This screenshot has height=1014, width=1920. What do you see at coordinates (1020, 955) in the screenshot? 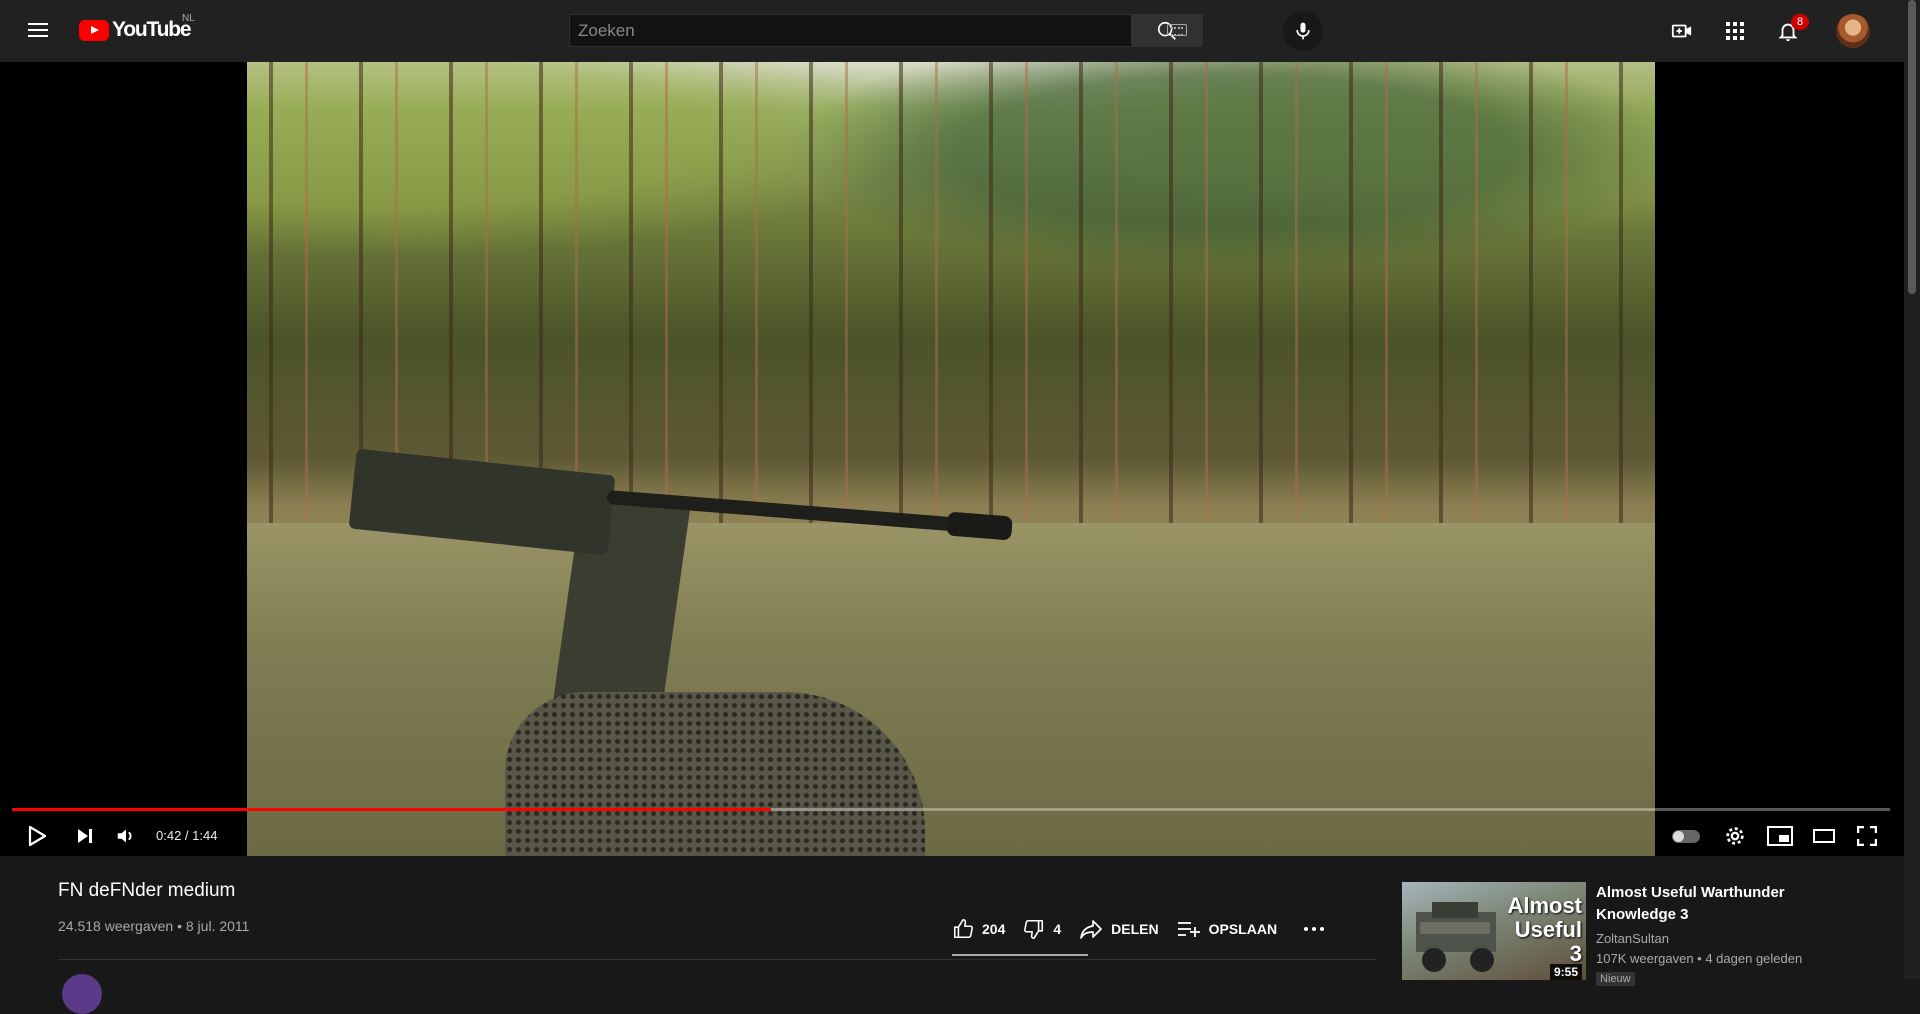
I see `like-ratio-bar` at bounding box center [1020, 955].